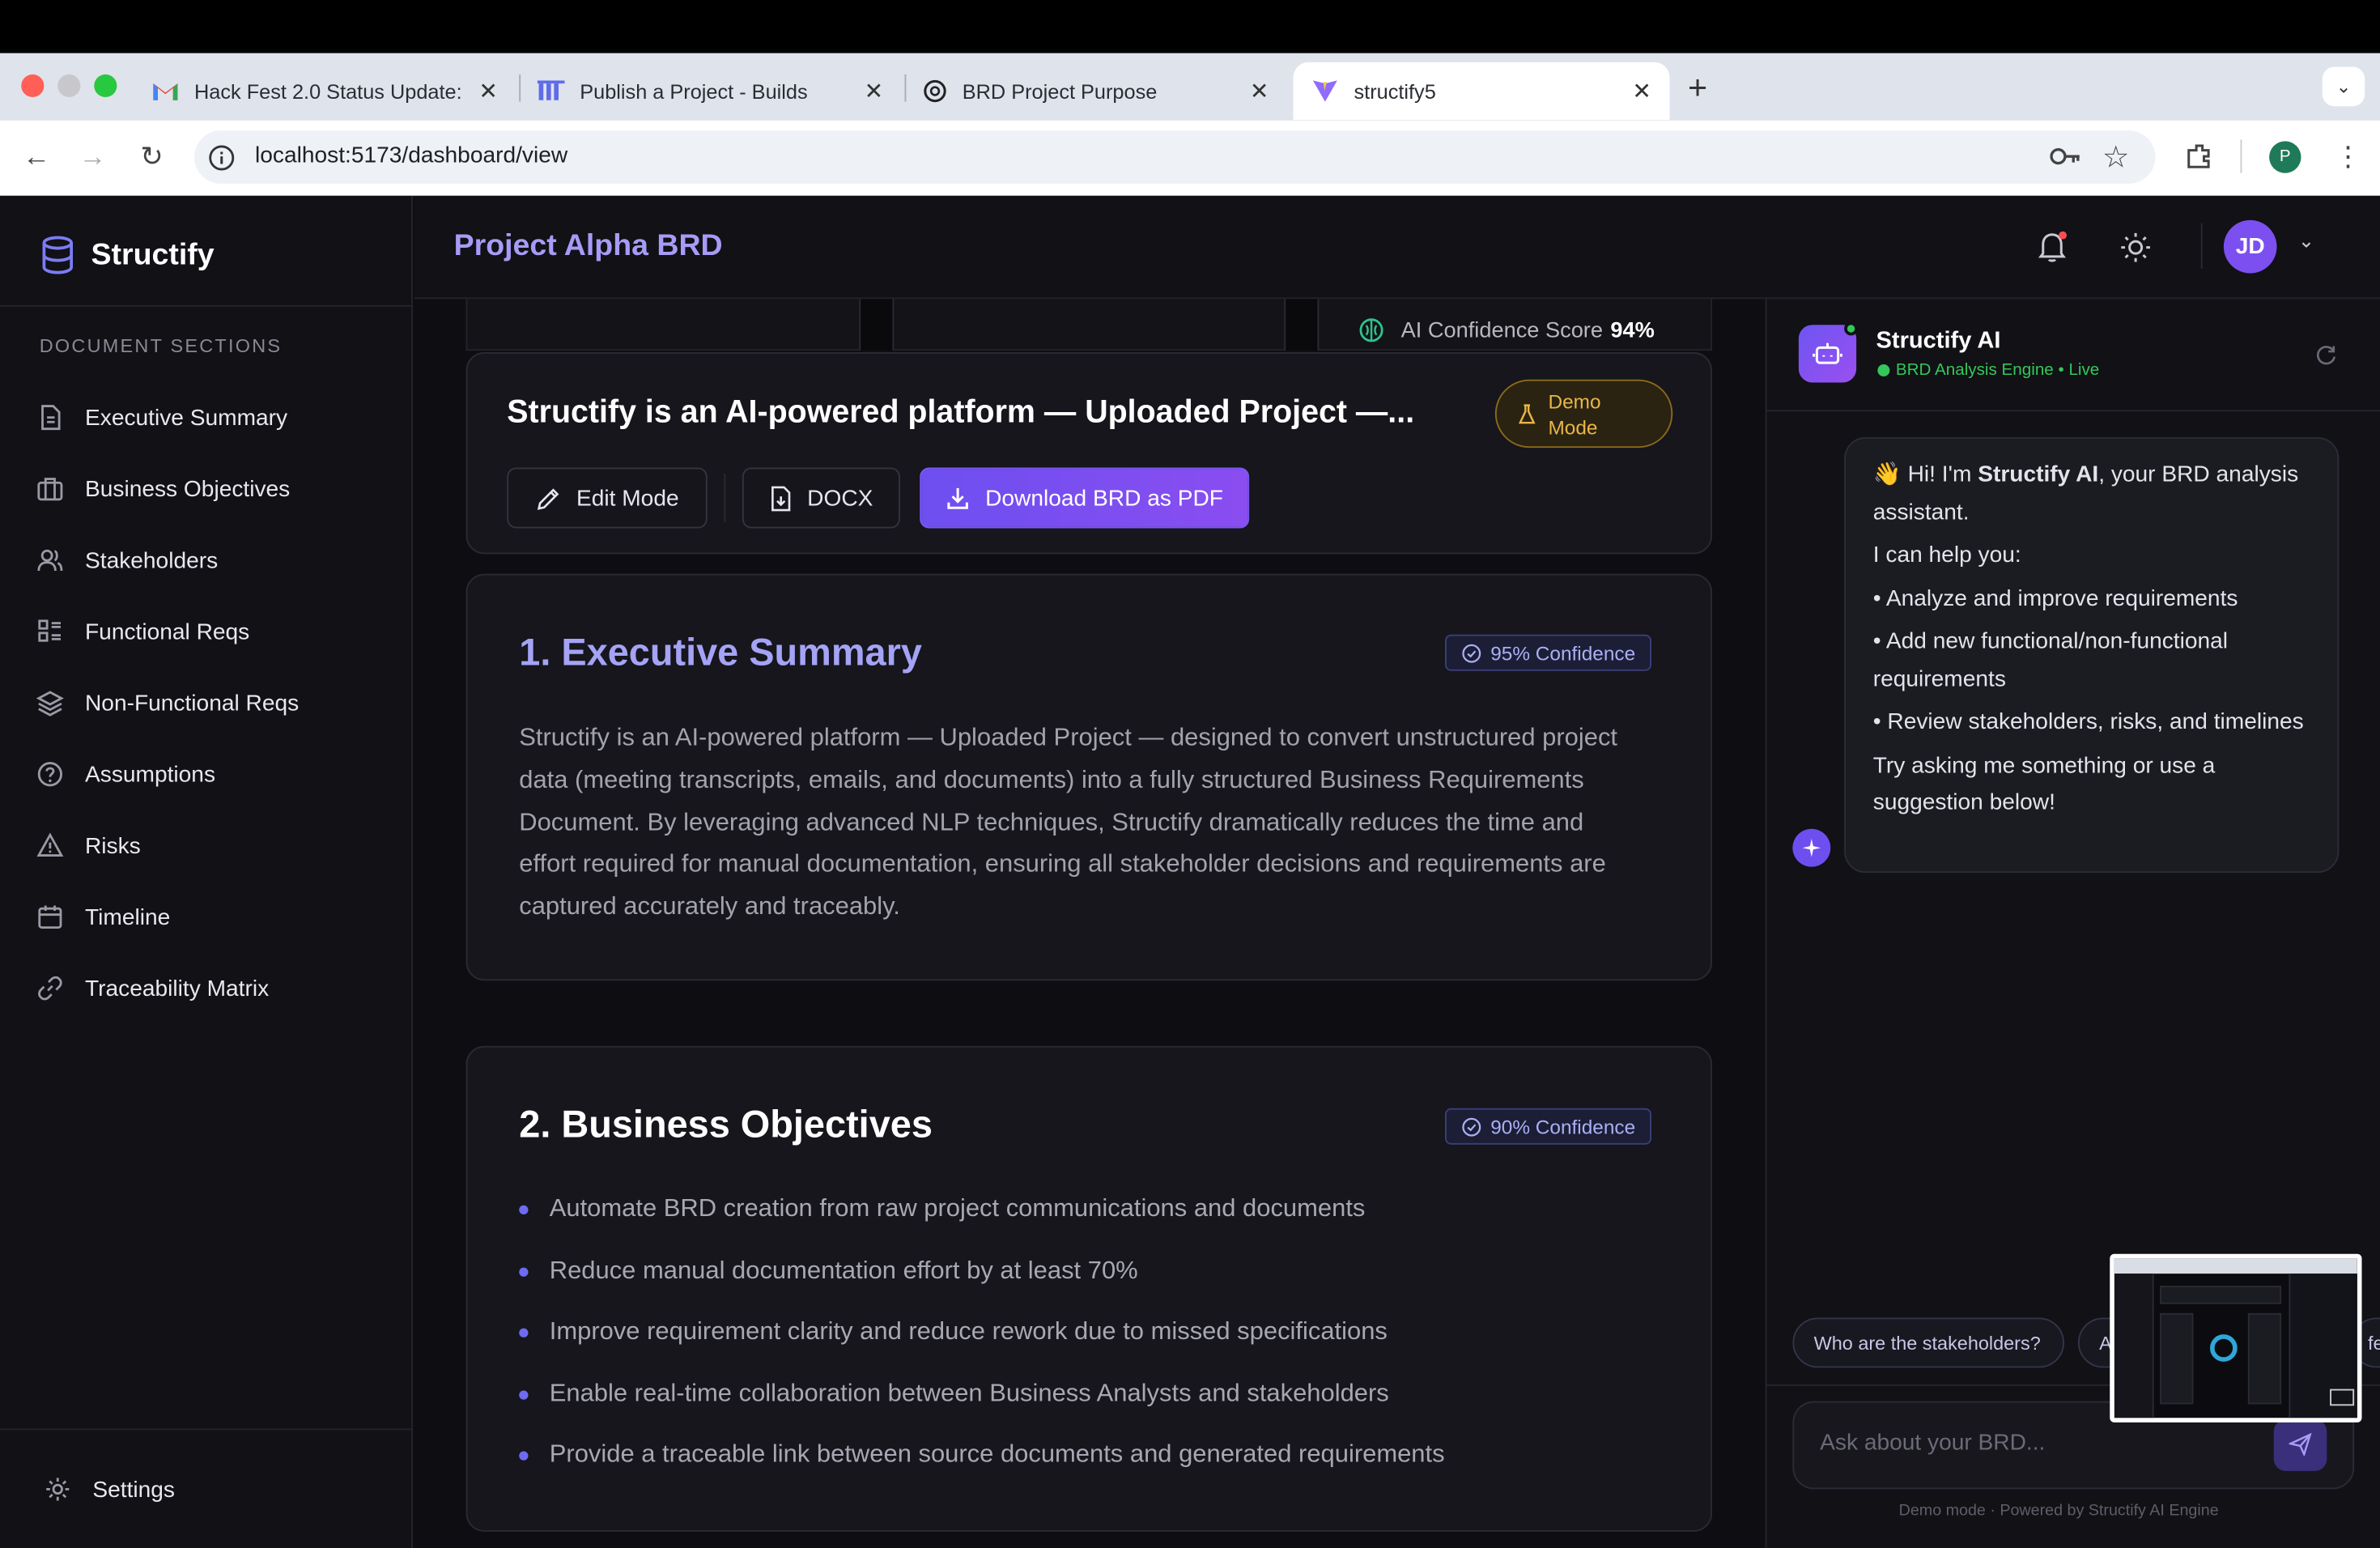 This screenshot has width=2380, height=1548. What do you see at coordinates (2201, 246) in the screenshot?
I see `header-divider` at bounding box center [2201, 246].